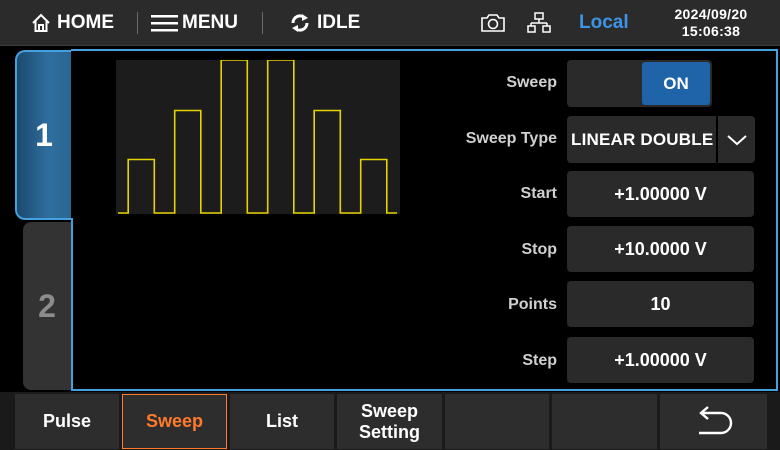 Image resolution: width=780 pixels, height=450 pixels. I want to click on points-label: Points, so click(532, 304).